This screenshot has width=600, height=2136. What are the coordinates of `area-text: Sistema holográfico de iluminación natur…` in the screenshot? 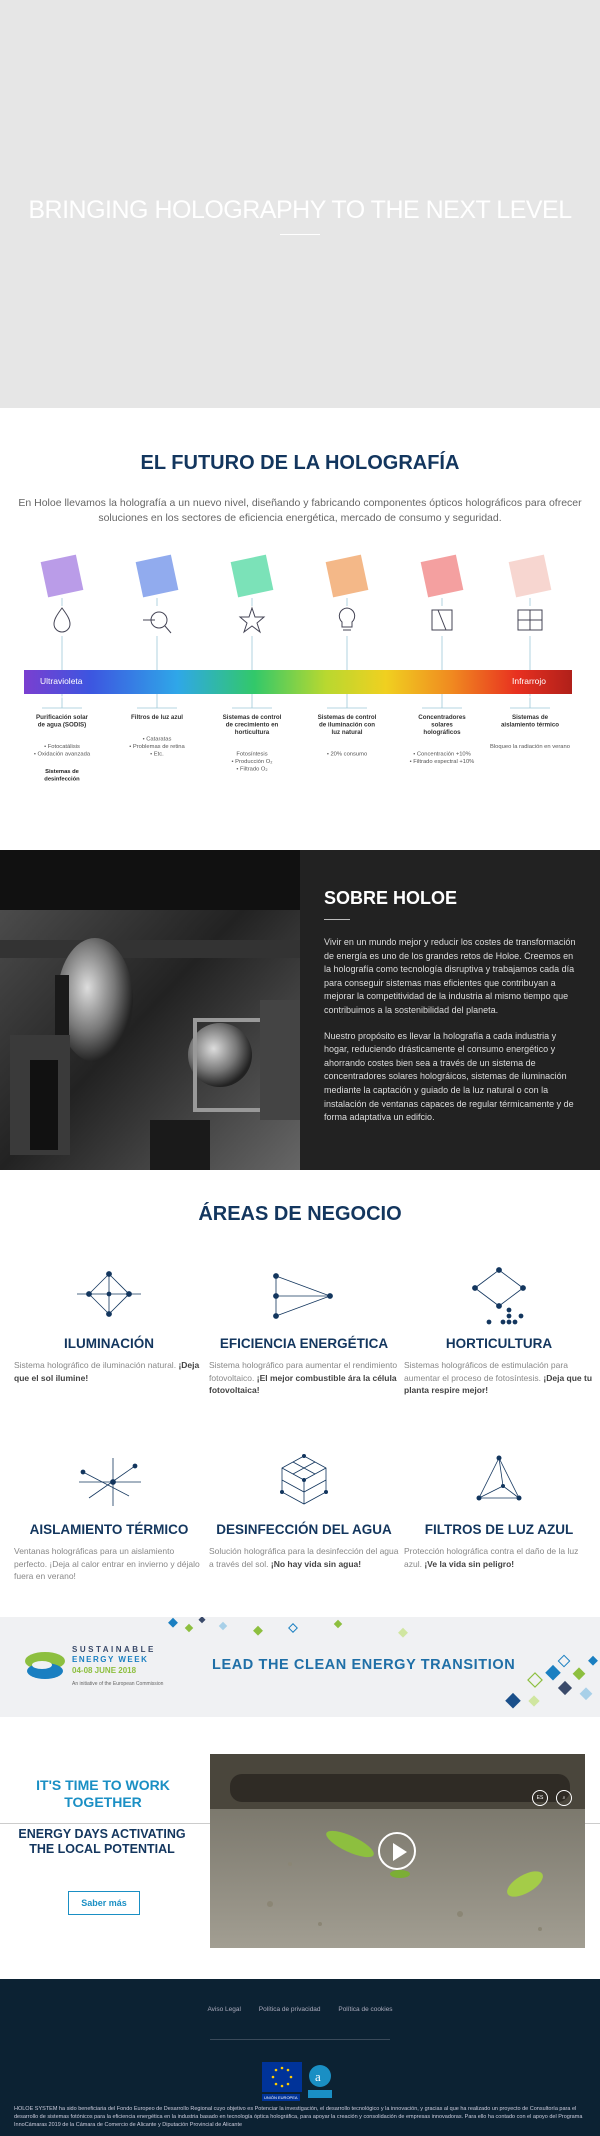 It's located at (107, 1371).